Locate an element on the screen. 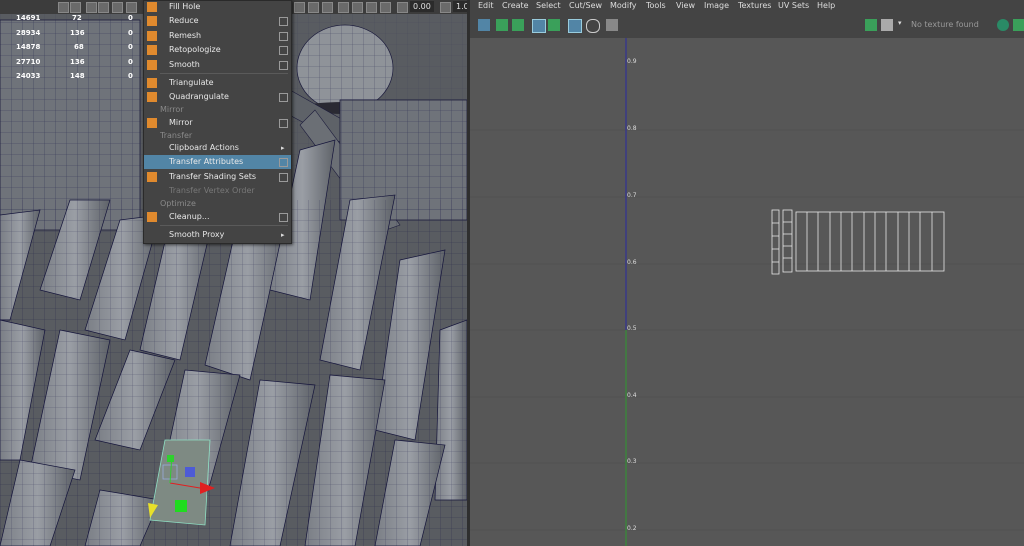  menu-modify: Modify is located at coordinates (623, 6).